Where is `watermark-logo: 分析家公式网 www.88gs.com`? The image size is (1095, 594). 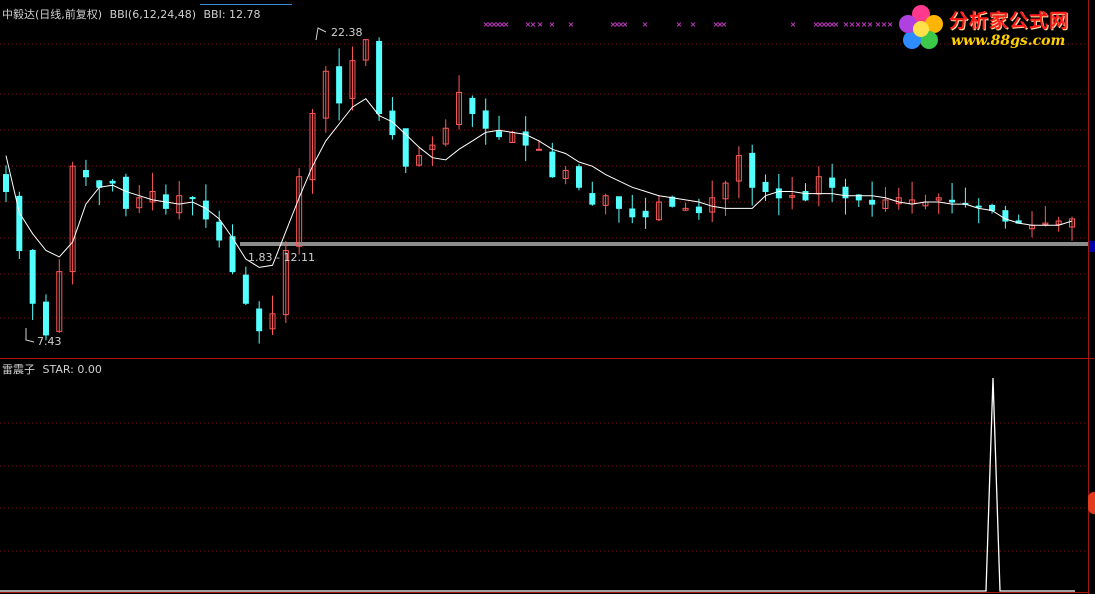
watermark-logo: 分析家公式网 www.88gs.com is located at coordinates (993, 28).